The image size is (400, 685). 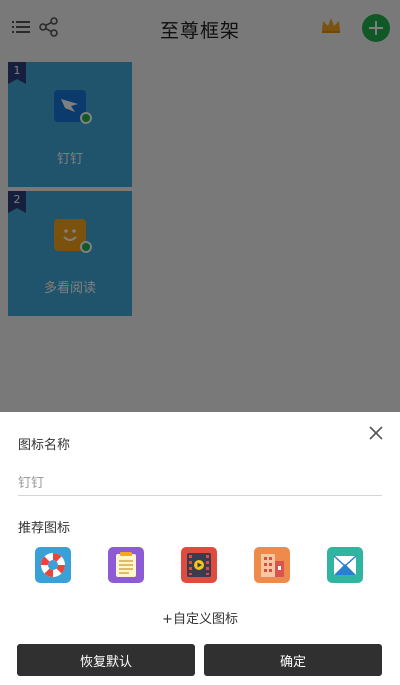 What do you see at coordinates (44, 445) in the screenshot?
I see `icon-name-label: 图标名称` at bounding box center [44, 445].